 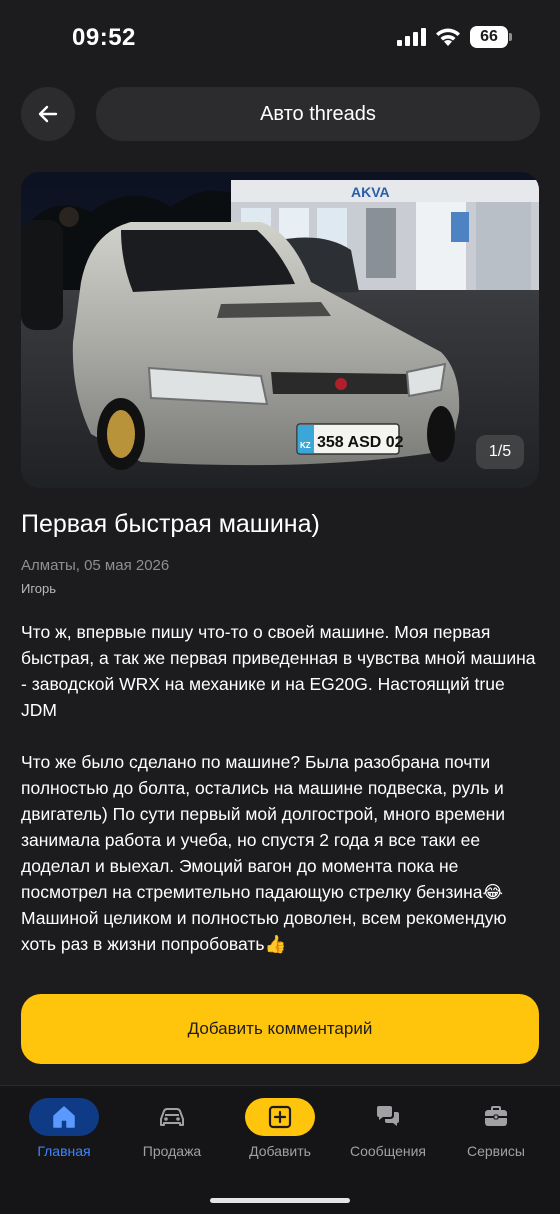 What do you see at coordinates (95, 565) in the screenshot?
I see `post-location-date: Алматы, 05 мая 2026` at bounding box center [95, 565].